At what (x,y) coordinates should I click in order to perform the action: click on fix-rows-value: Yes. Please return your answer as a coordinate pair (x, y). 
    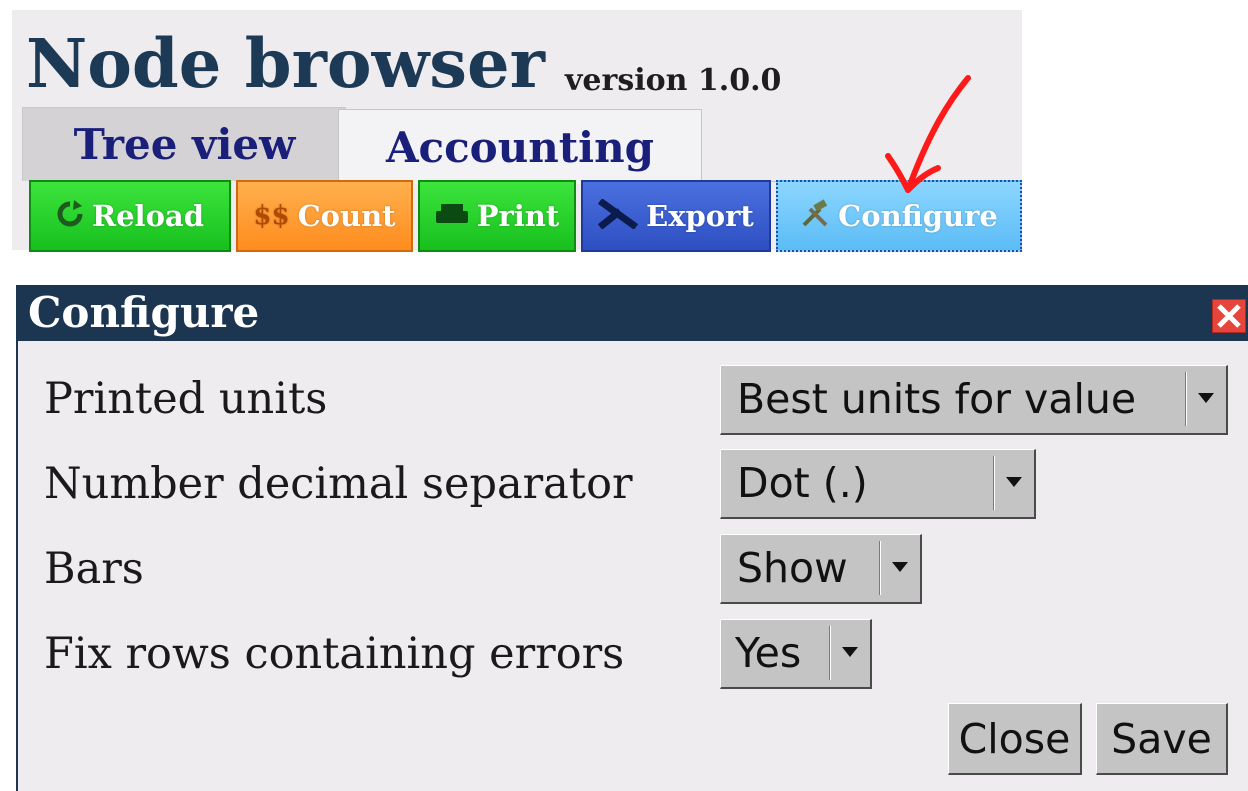
    Looking at the image, I should click on (768, 653).